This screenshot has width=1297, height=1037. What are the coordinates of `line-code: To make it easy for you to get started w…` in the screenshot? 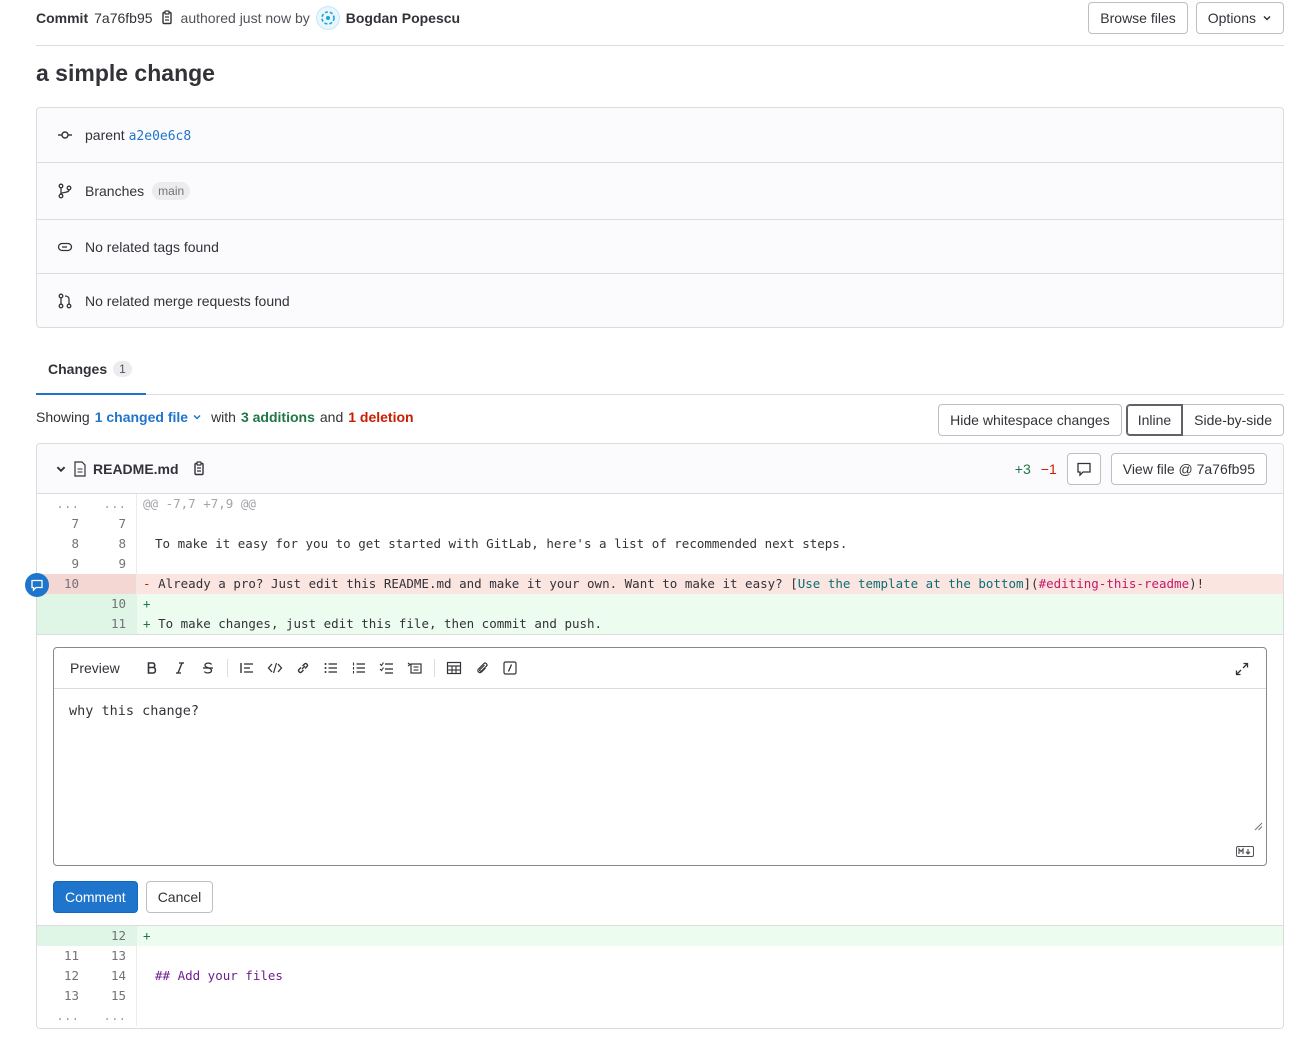 It's located at (501, 543).